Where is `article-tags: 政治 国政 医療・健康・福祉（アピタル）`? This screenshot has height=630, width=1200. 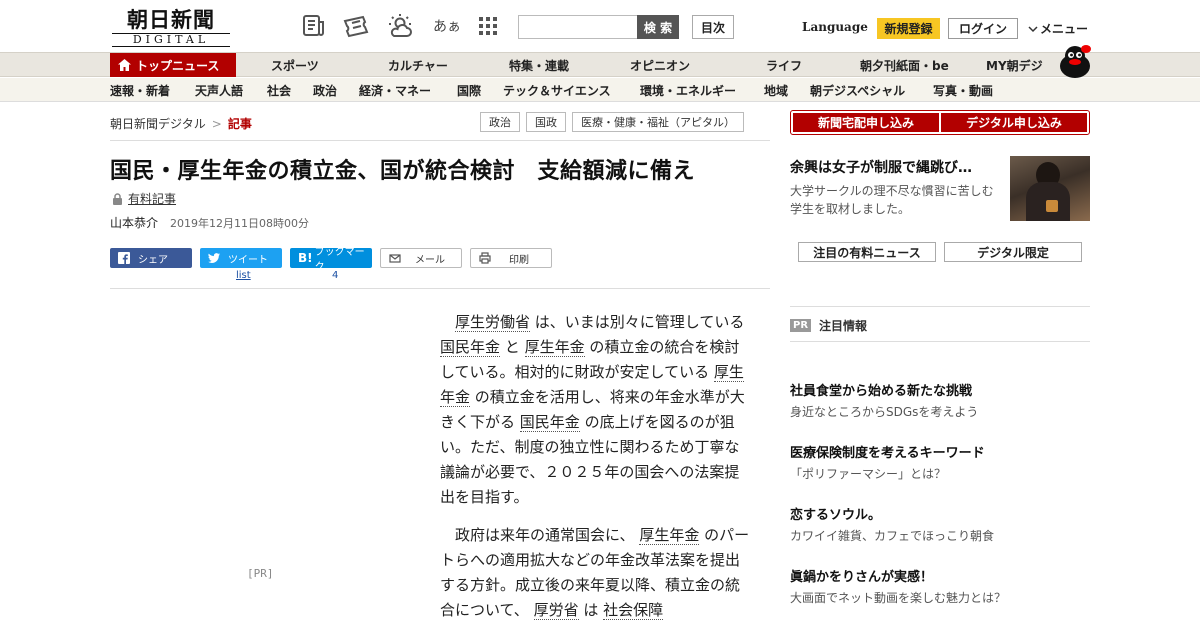 article-tags: 政治 国政 医療・健康・福祉（アピタル） is located at coordinates (612, 122).